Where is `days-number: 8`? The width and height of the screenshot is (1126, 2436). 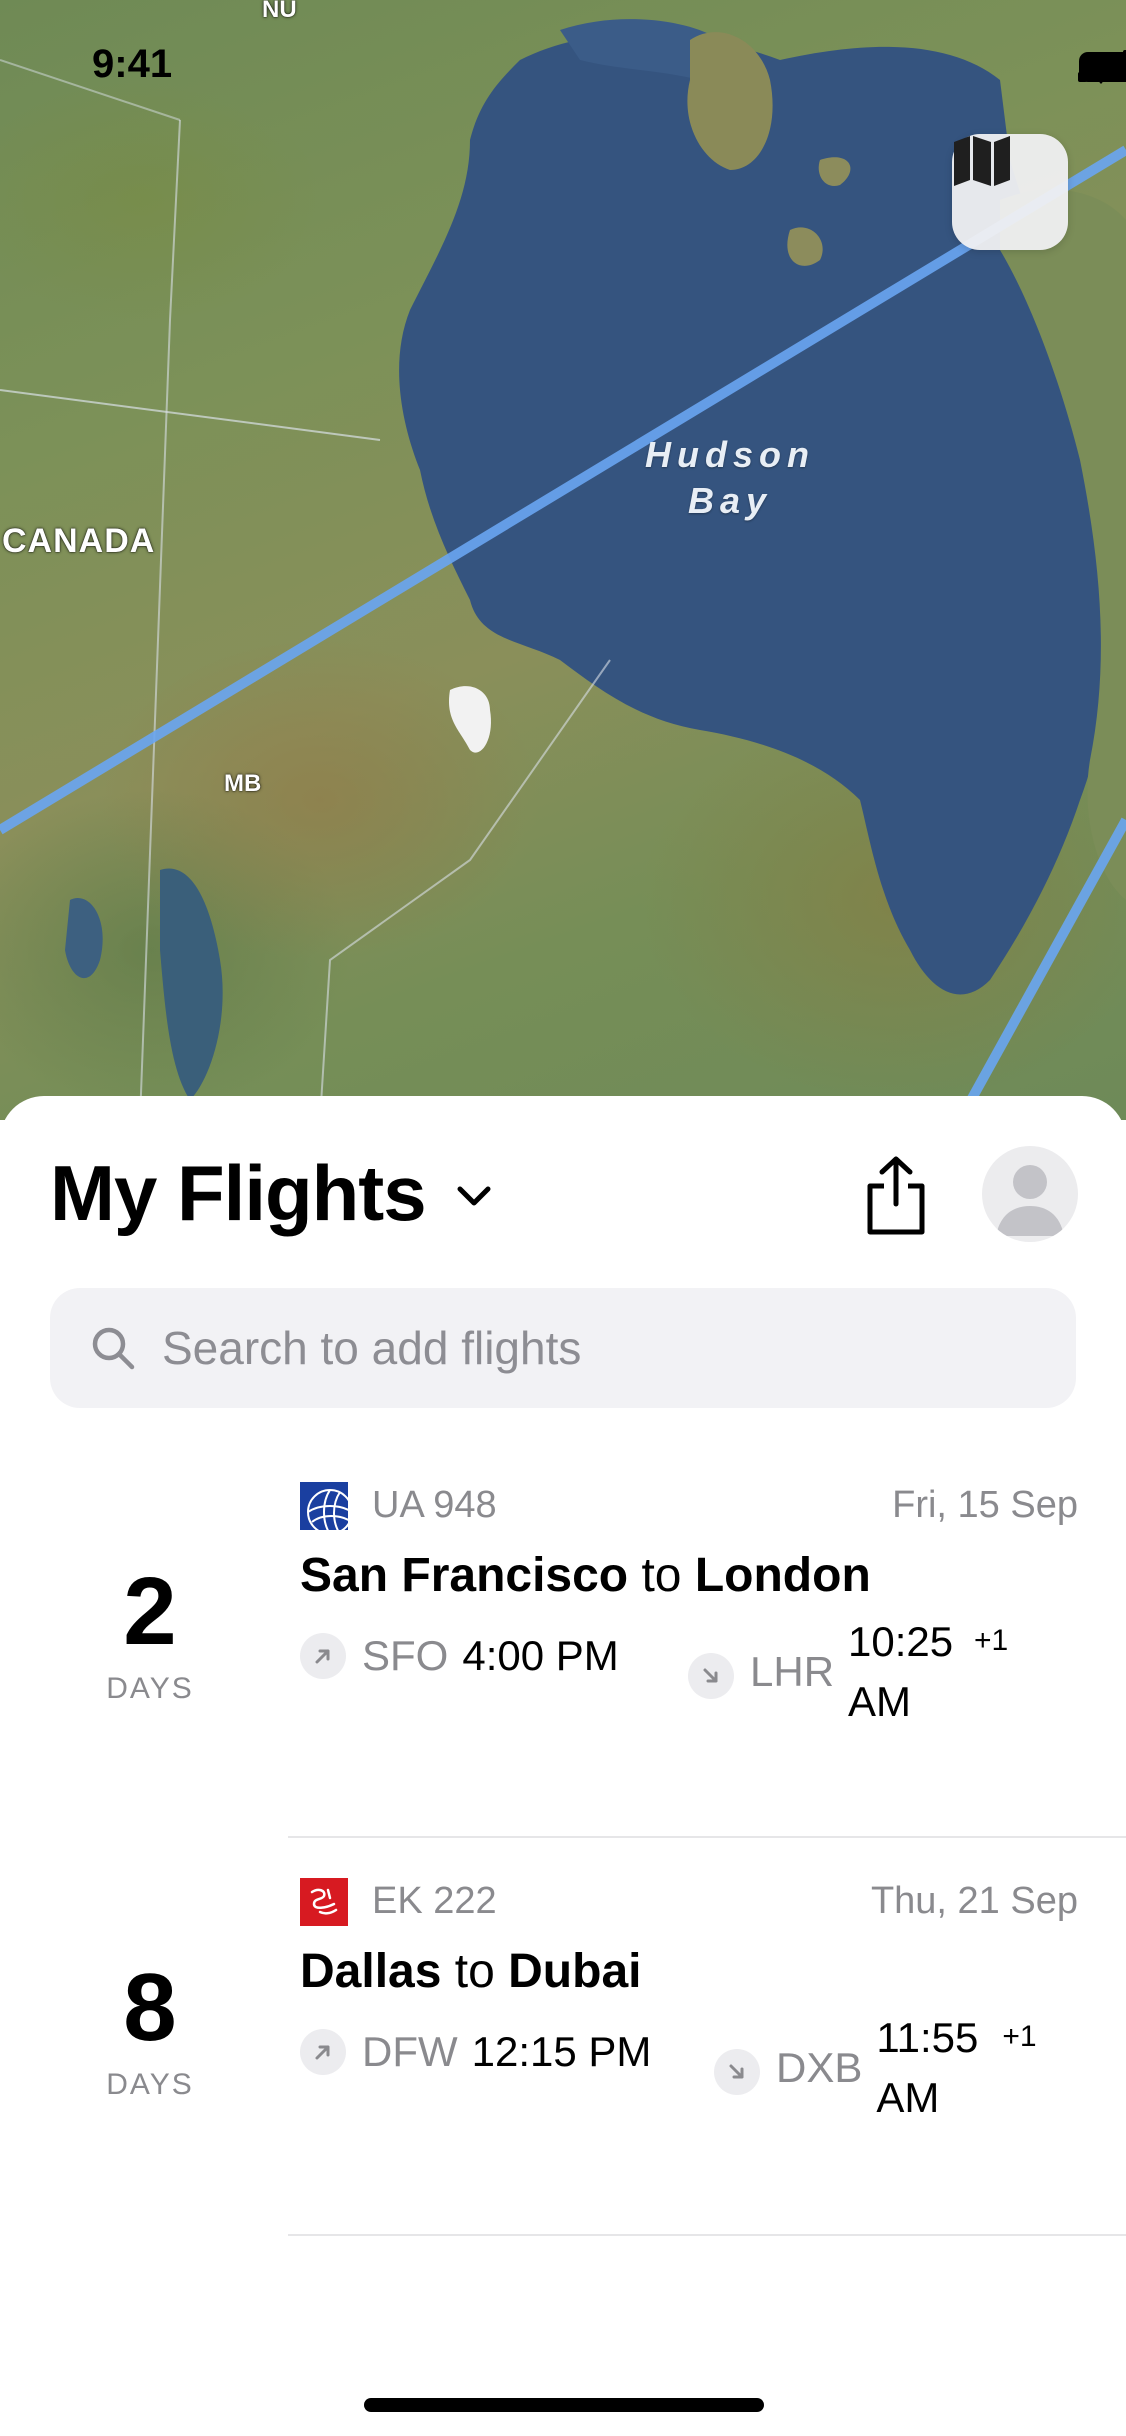 days-number: 8 is located at coordinates (150, 2007).